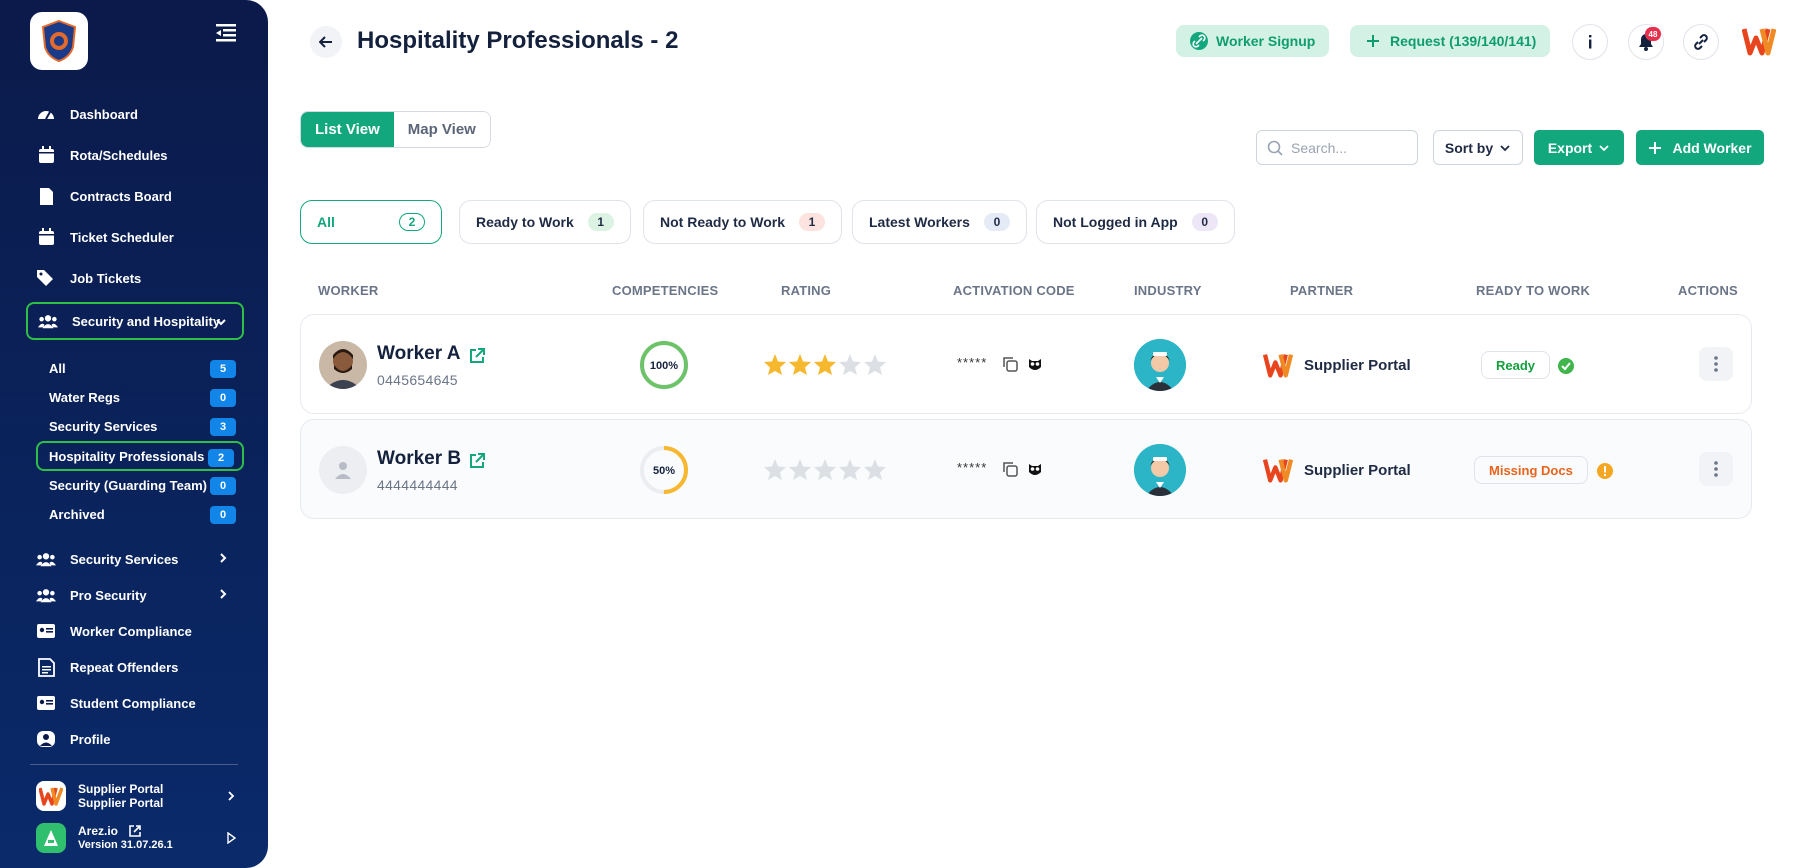  What do you see at coordinates (134, 764) in the screenshot?
I see `sidebar-divider` at bounding box center [134, 764].